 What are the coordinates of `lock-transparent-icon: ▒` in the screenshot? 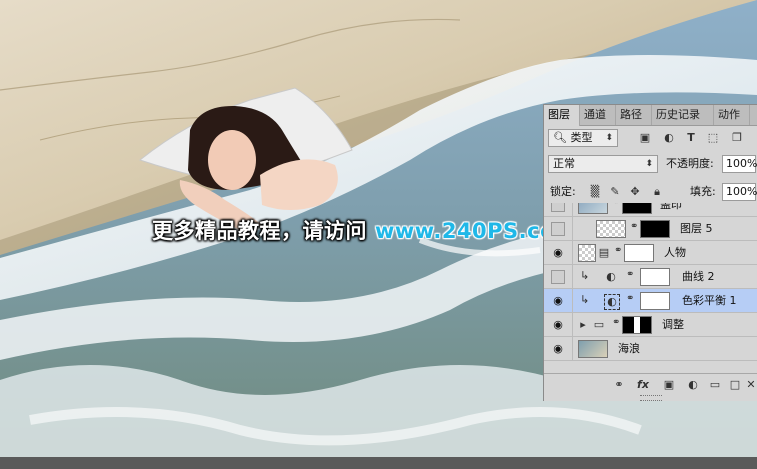 It's located at (595, 192).